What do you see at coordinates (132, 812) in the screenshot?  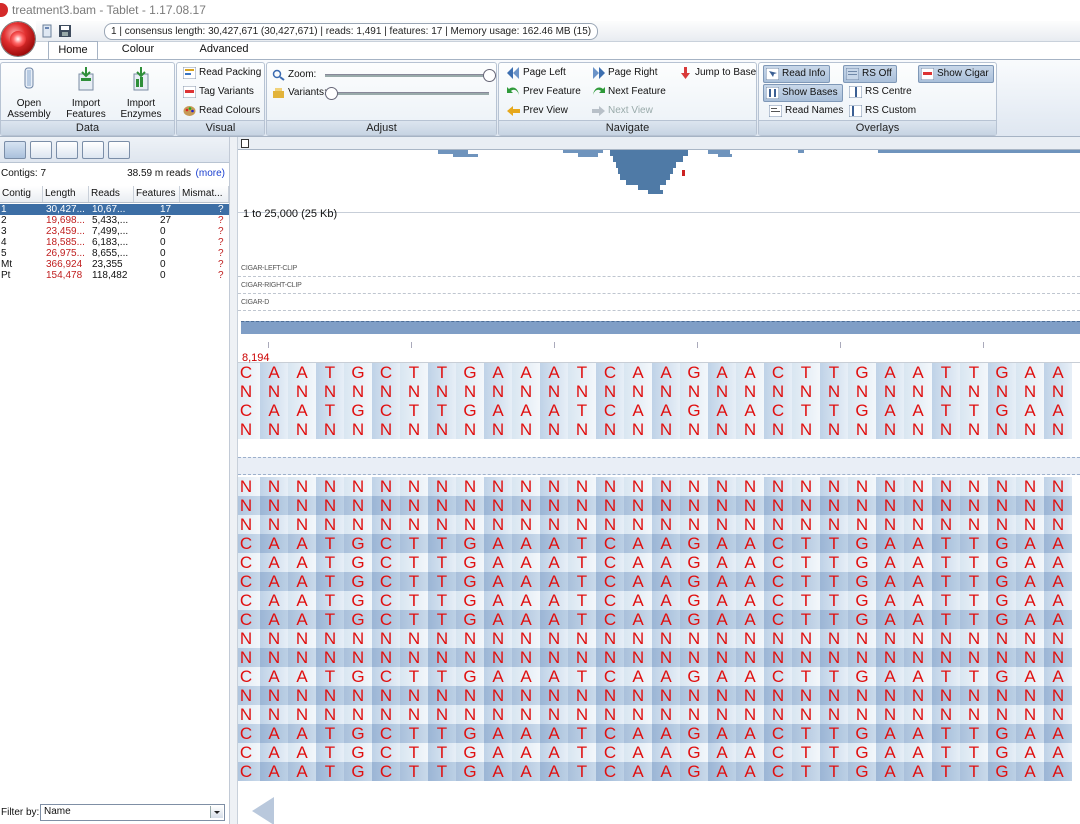 I see `filter-select: Name` at bounding box center [132, 812].